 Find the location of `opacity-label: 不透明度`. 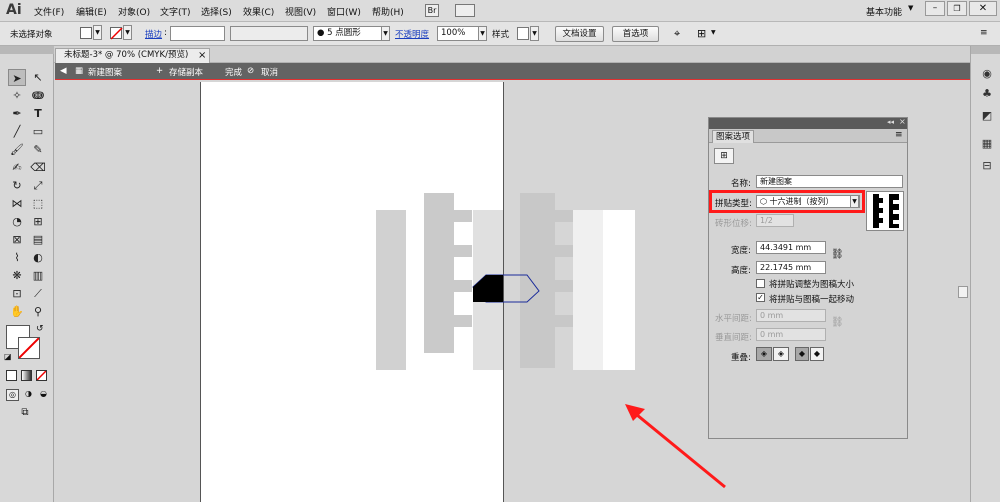

opacity-label: 不透明度 is located at coordinates (412, 34).